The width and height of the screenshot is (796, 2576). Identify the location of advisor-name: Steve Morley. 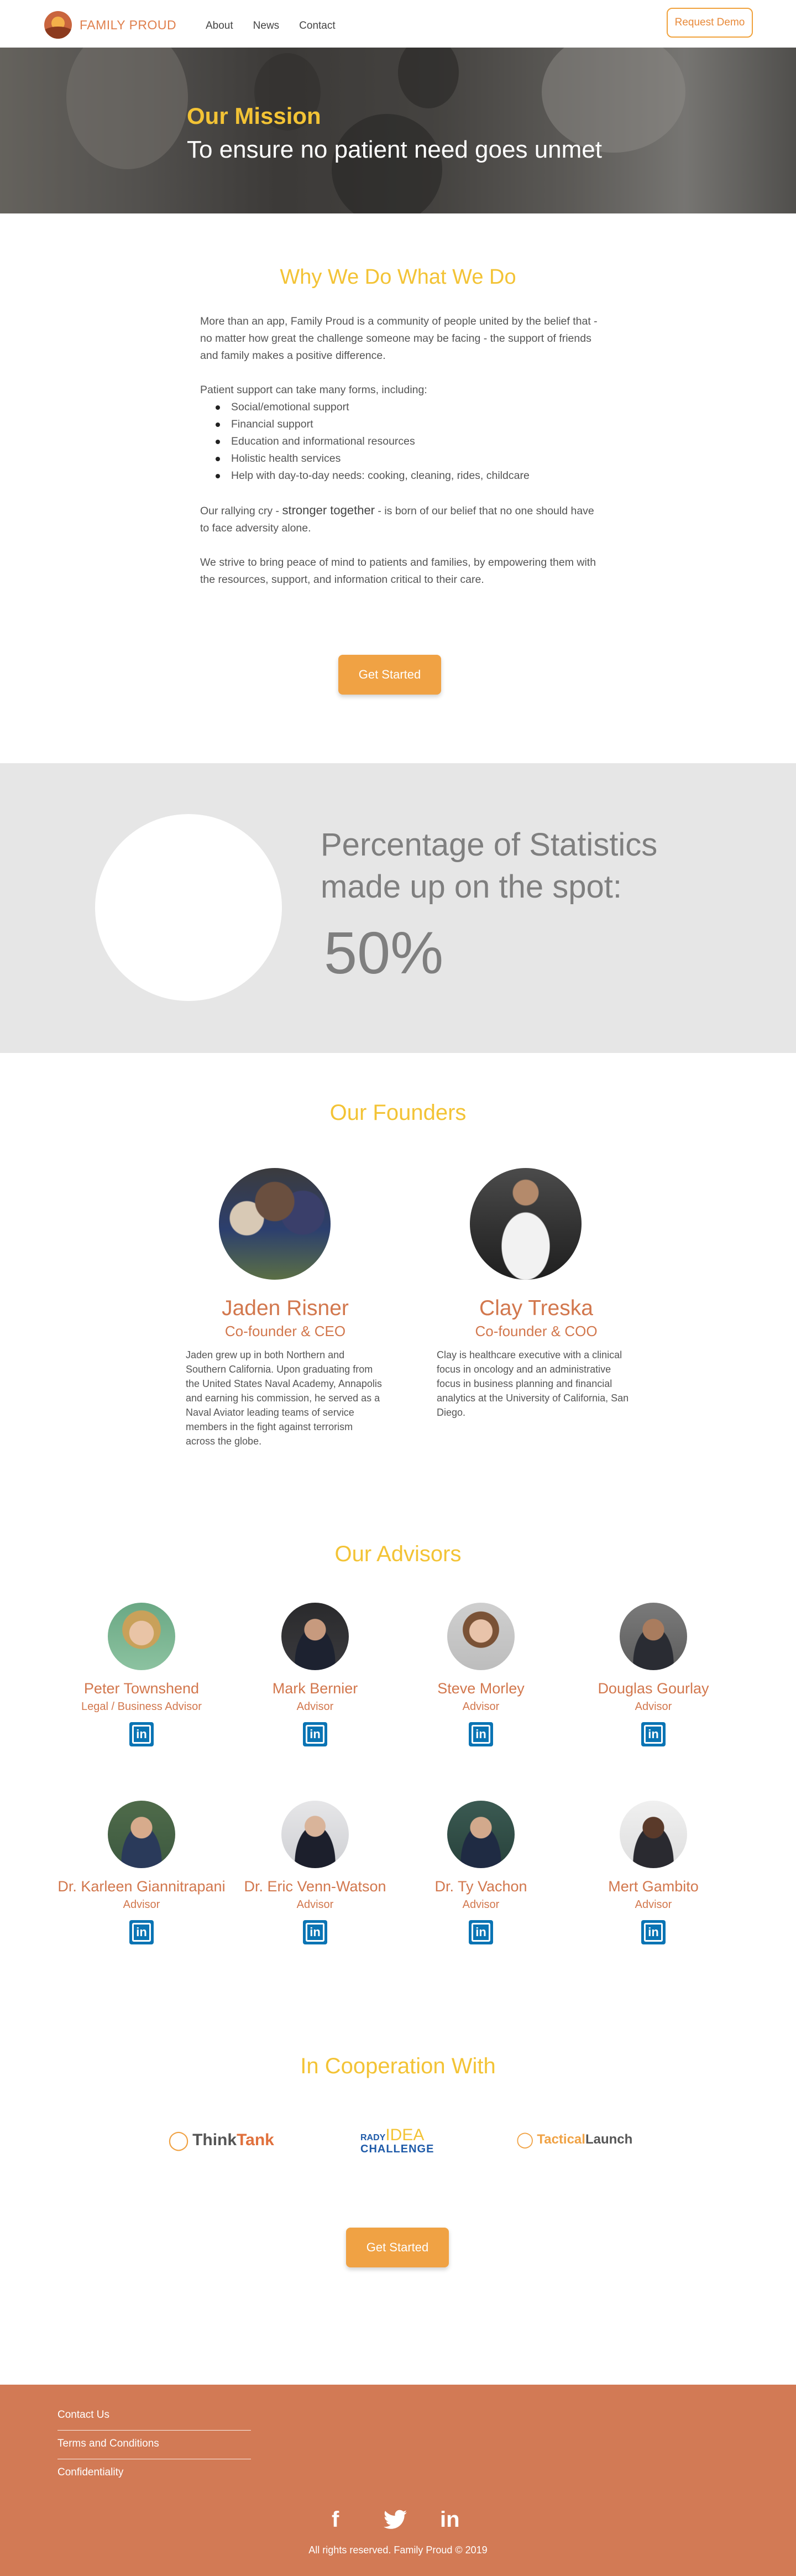
(481, 1688).